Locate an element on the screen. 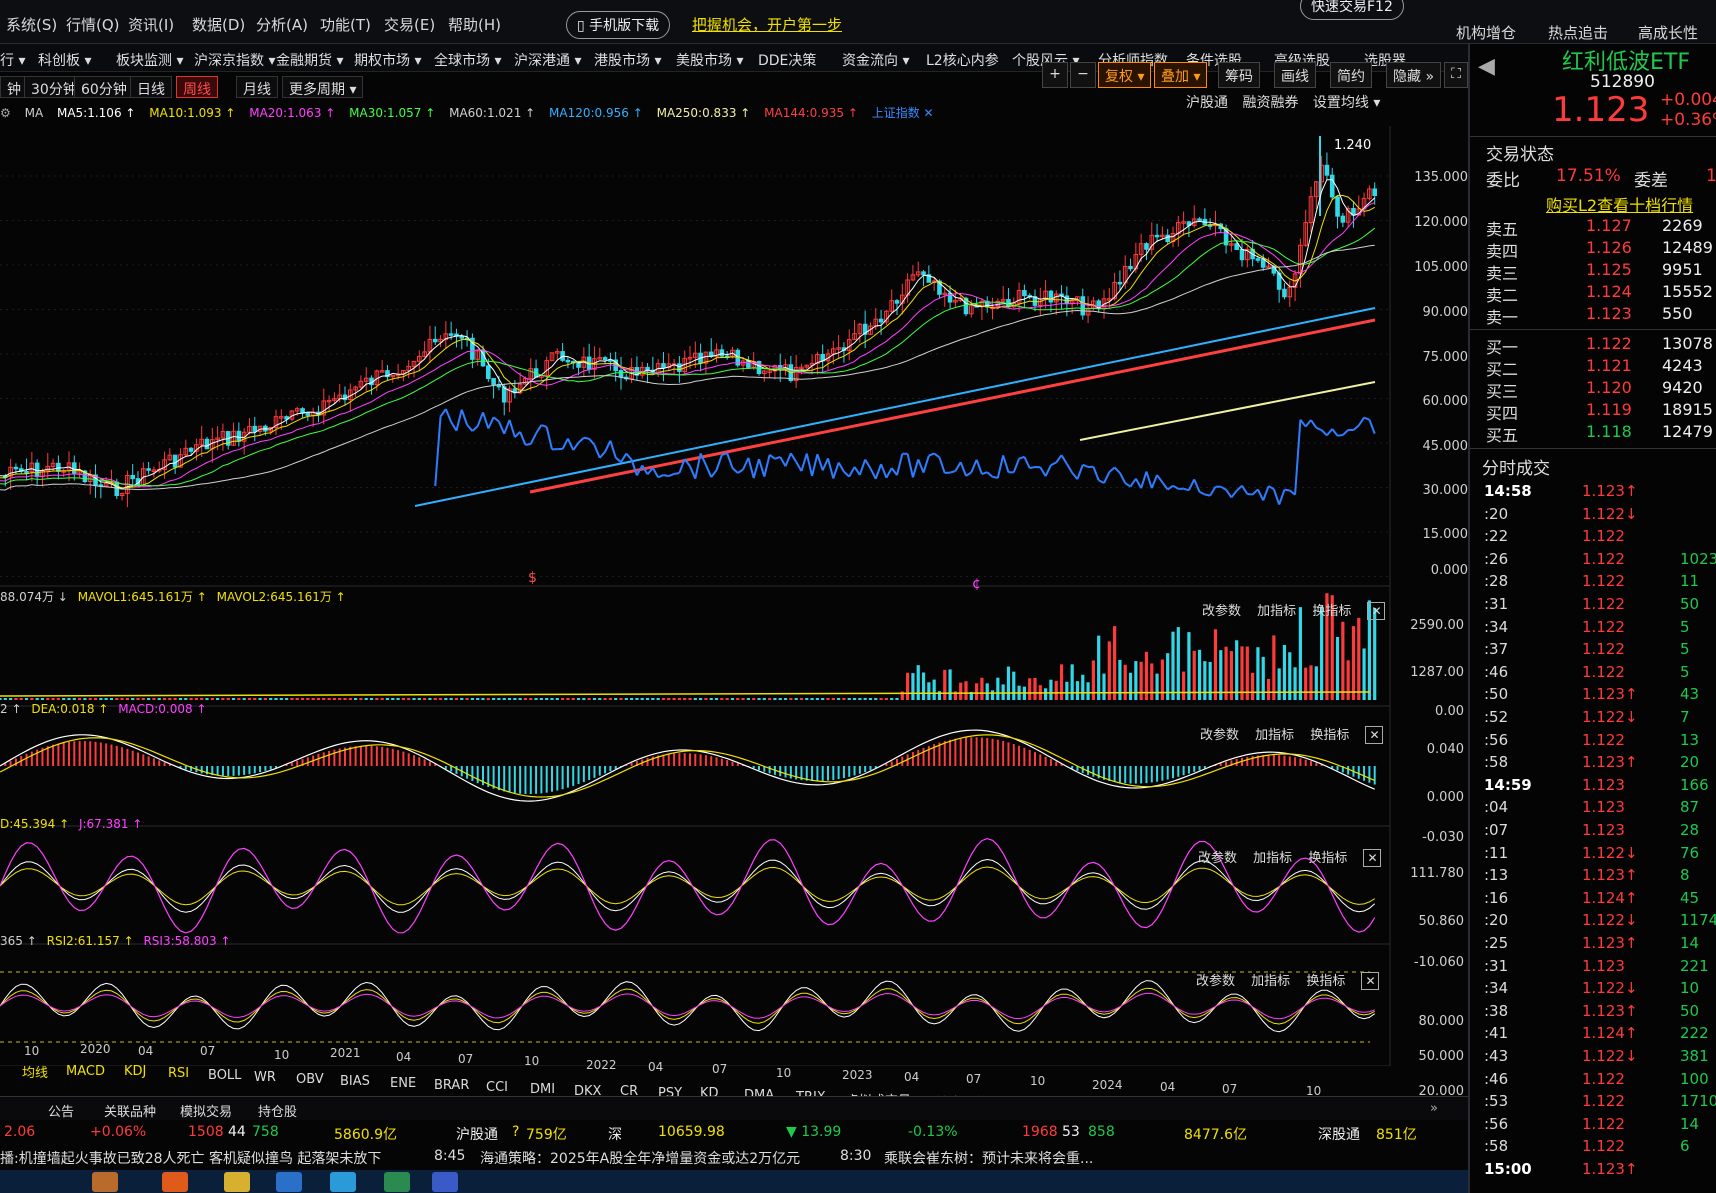 This screenshot has height=1193, width=1716. period-monthly: 月线 is located at coordinates (257, 87).